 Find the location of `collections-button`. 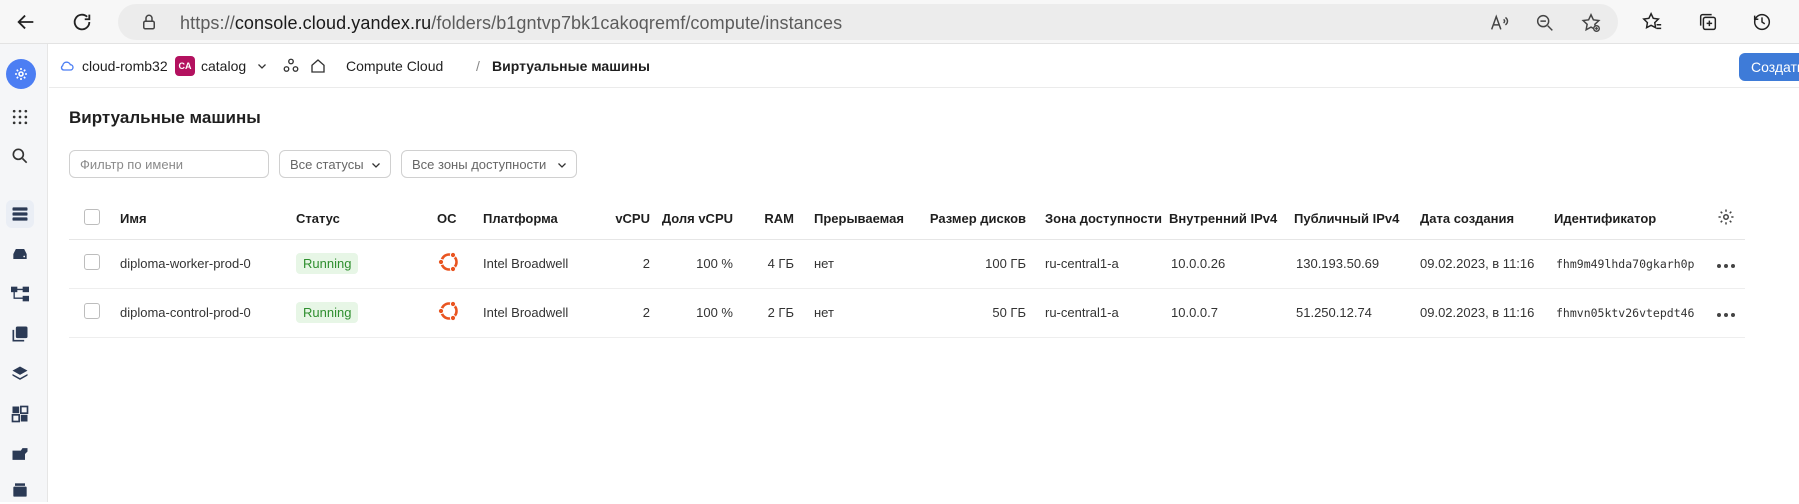

collections-button is located at coordinates (1708, 22).